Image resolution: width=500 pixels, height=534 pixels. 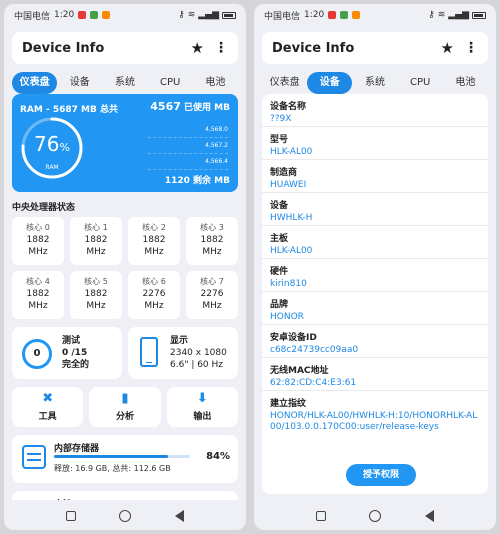 What do you see at coordinates (288, 107) in the screenshot?
I see `info-key: 设备名称` at bounding box center [288, 107].